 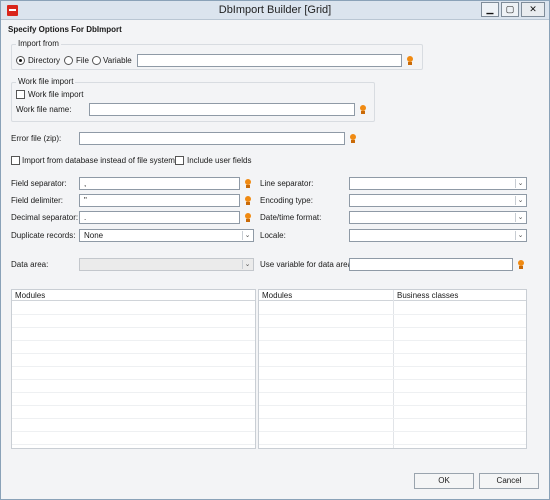 I want to click on import-from-input, so click(x=269, y=60).